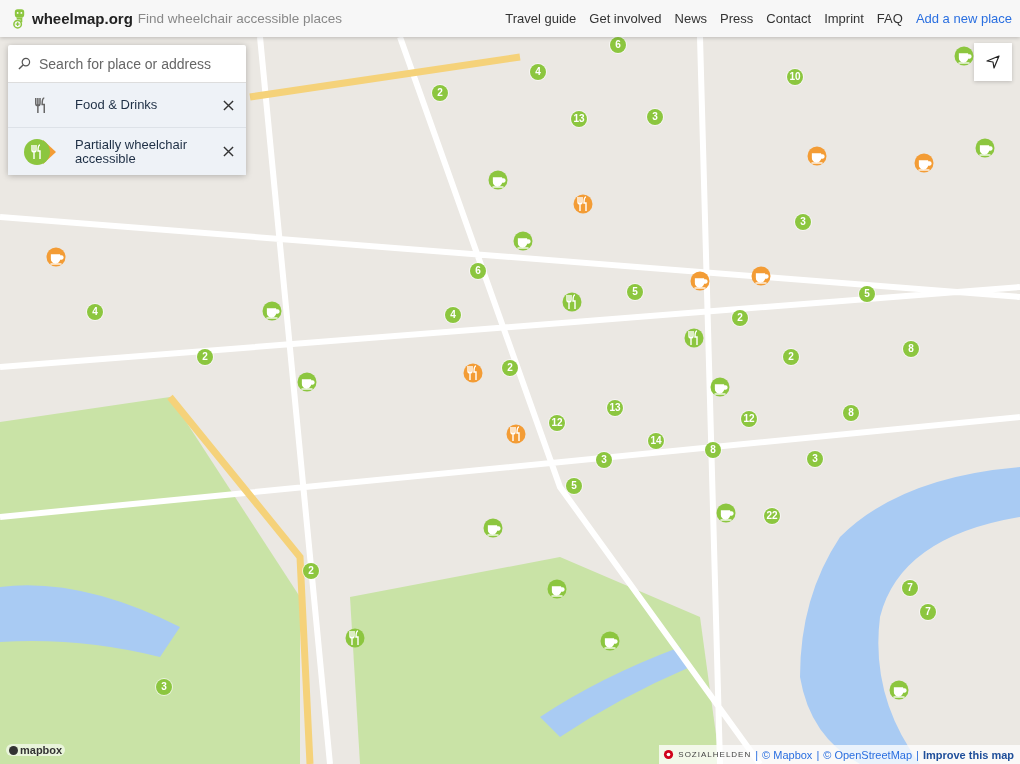  What do you see at coordinates (117, 105) in the screenshot?
I see `filter-label: Food & Drinks` at bounding box center [117, 105].